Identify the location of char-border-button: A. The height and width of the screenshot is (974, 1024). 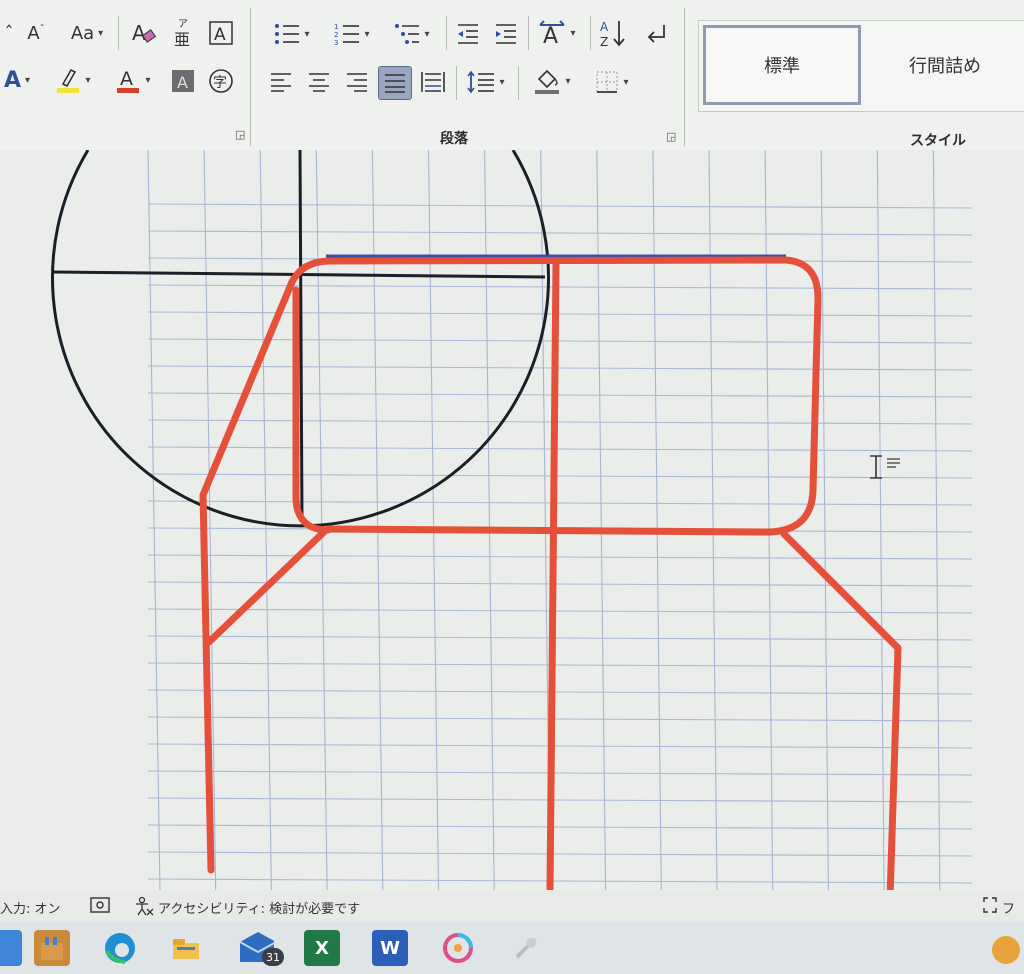
(221, 33).